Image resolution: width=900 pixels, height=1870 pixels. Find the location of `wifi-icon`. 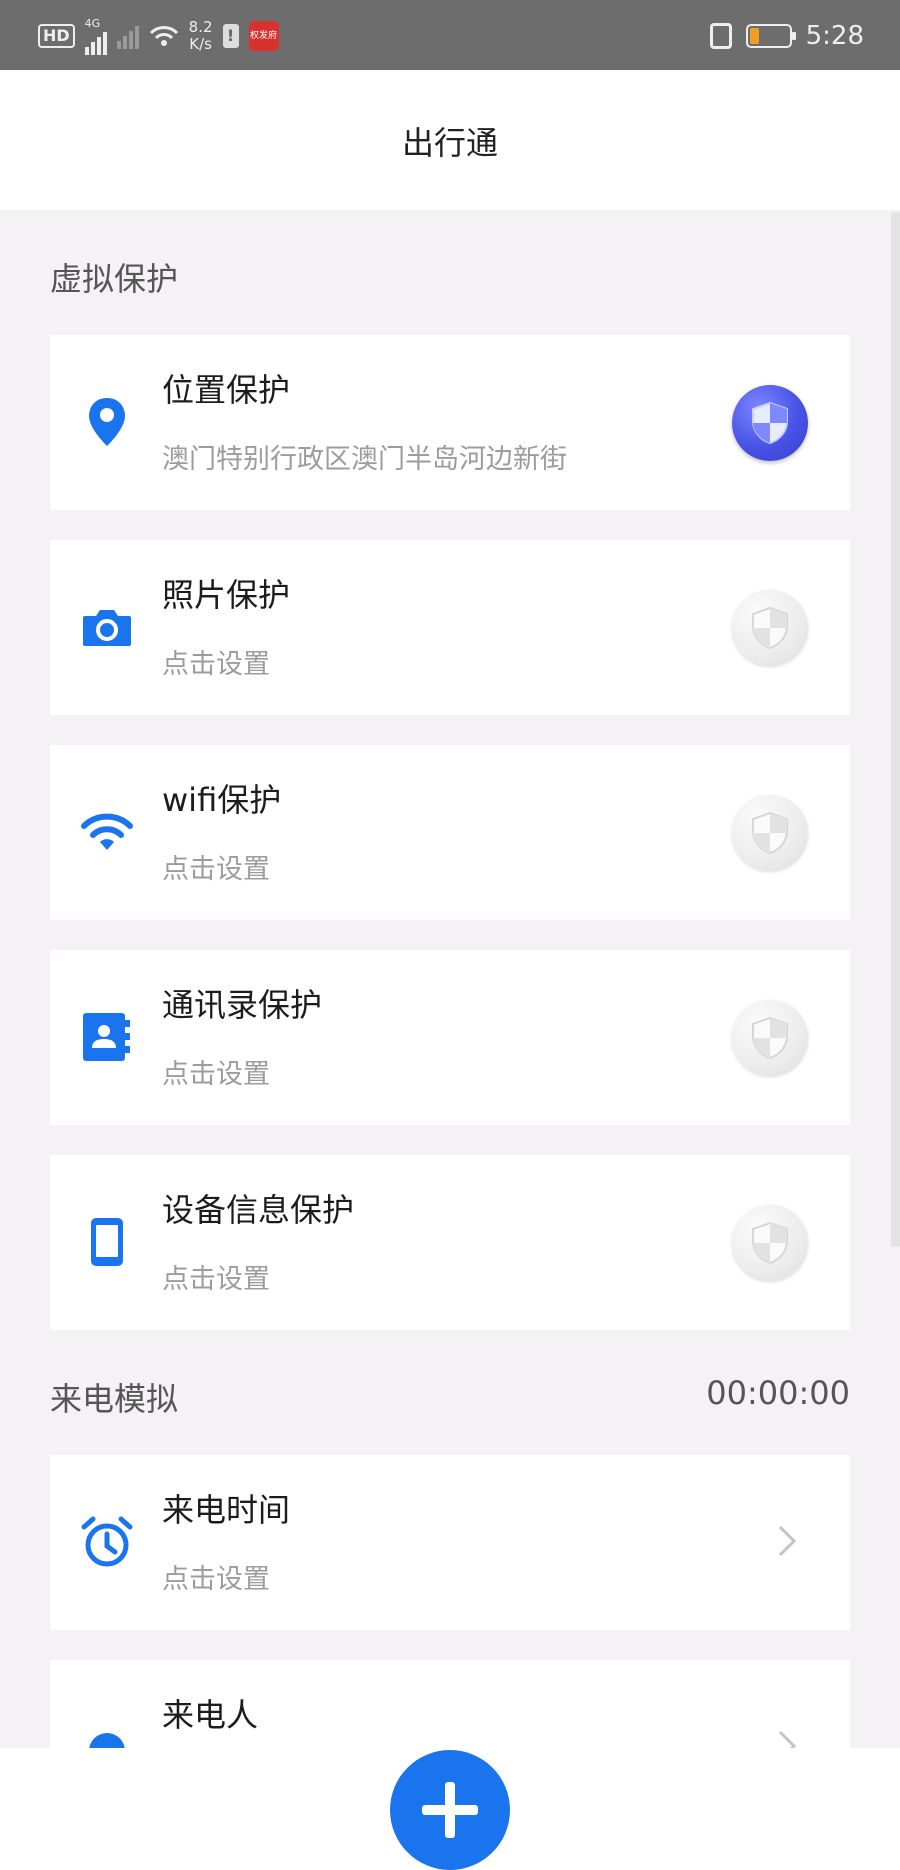

wifi-icon is located at coordinates (107, 832).